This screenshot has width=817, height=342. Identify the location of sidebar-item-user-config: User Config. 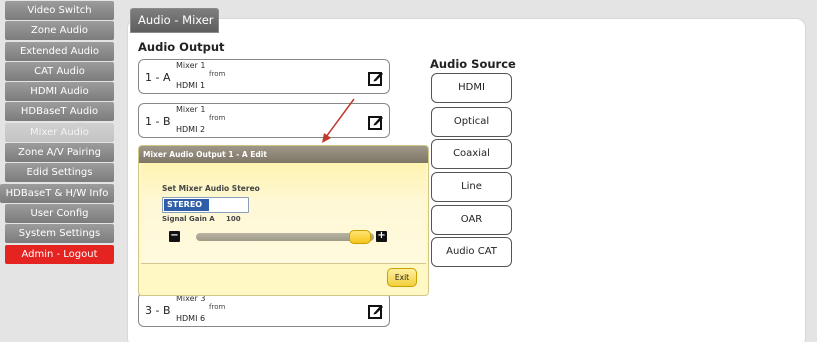
(59, 213).